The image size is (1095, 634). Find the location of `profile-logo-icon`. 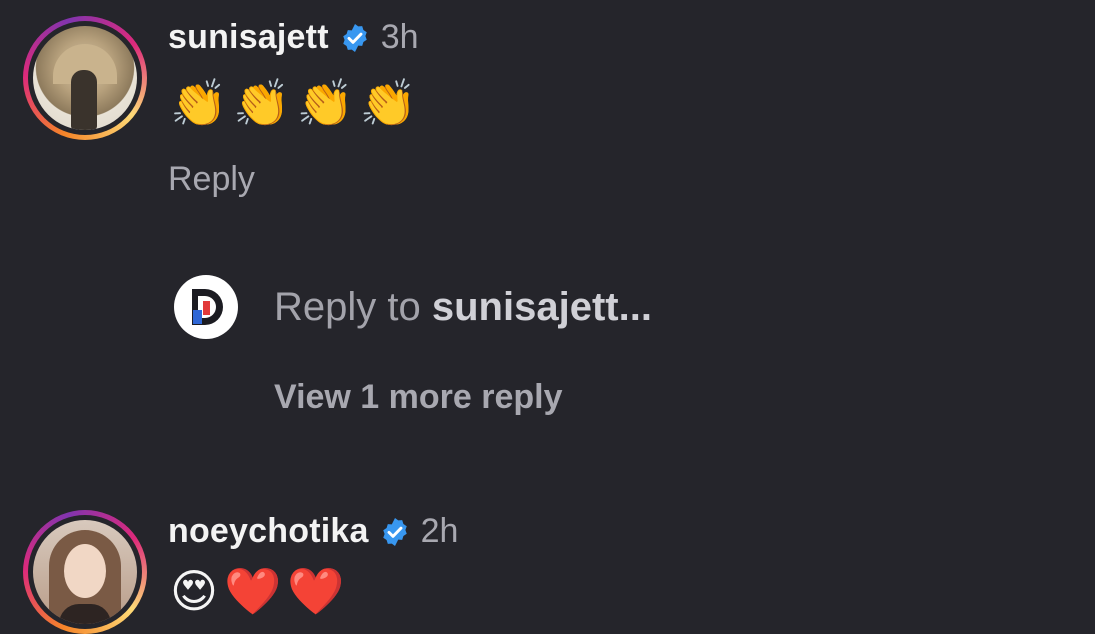

profile-logo-icon is located at coordinates (207, 307).